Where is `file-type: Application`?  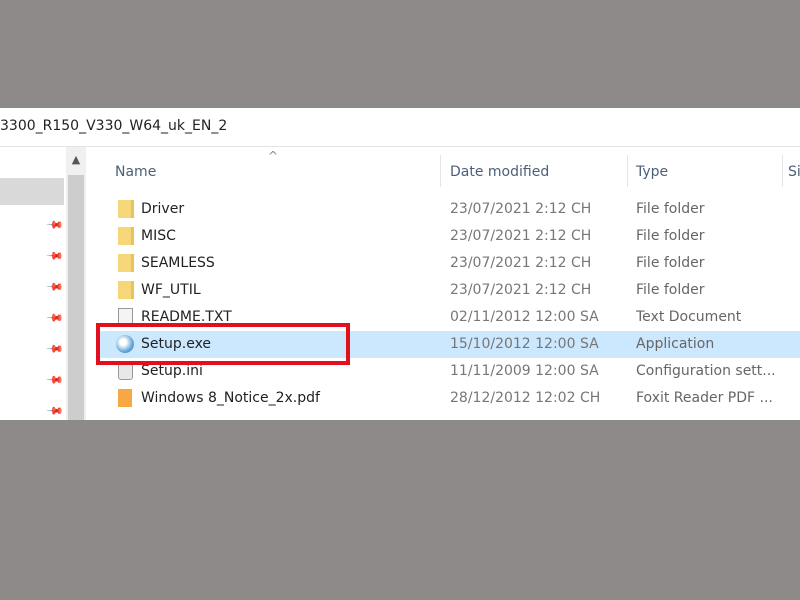
file-type: Application is located at coordinates (675, 344).